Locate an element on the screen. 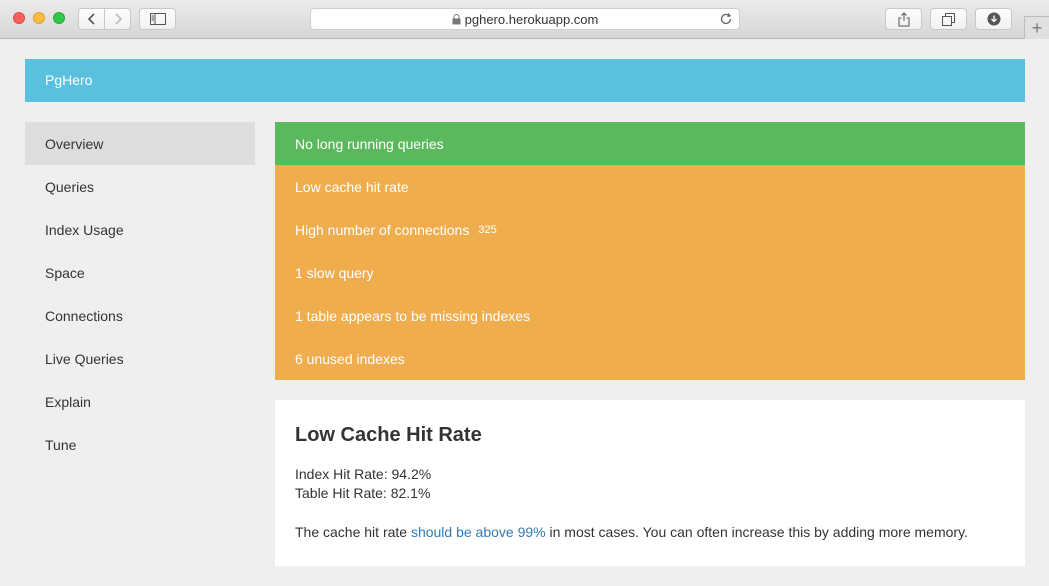 The image size is (1049, 586). close-window-button is located at coordinates (19, 18).